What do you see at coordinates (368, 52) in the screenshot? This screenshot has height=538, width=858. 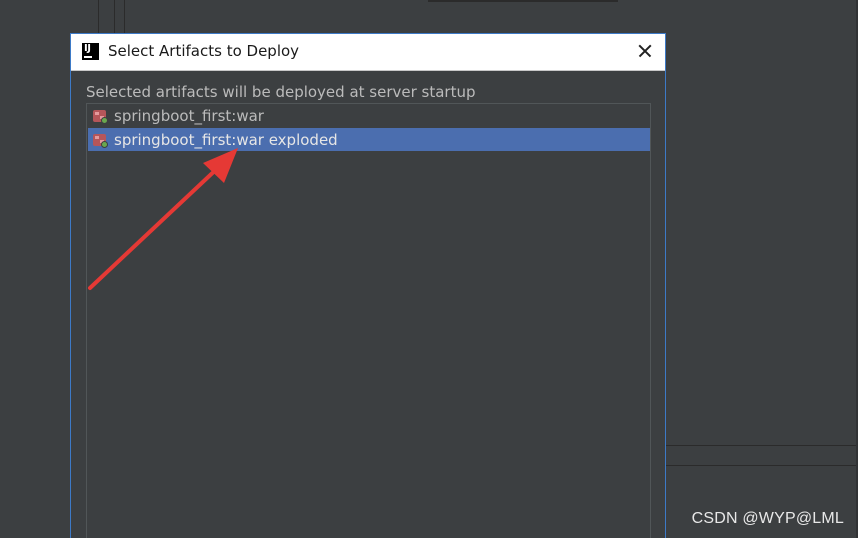 I see `dialog-titlebar: IJ Select Artifacts to Deploy` at bounding box center [368, 52].